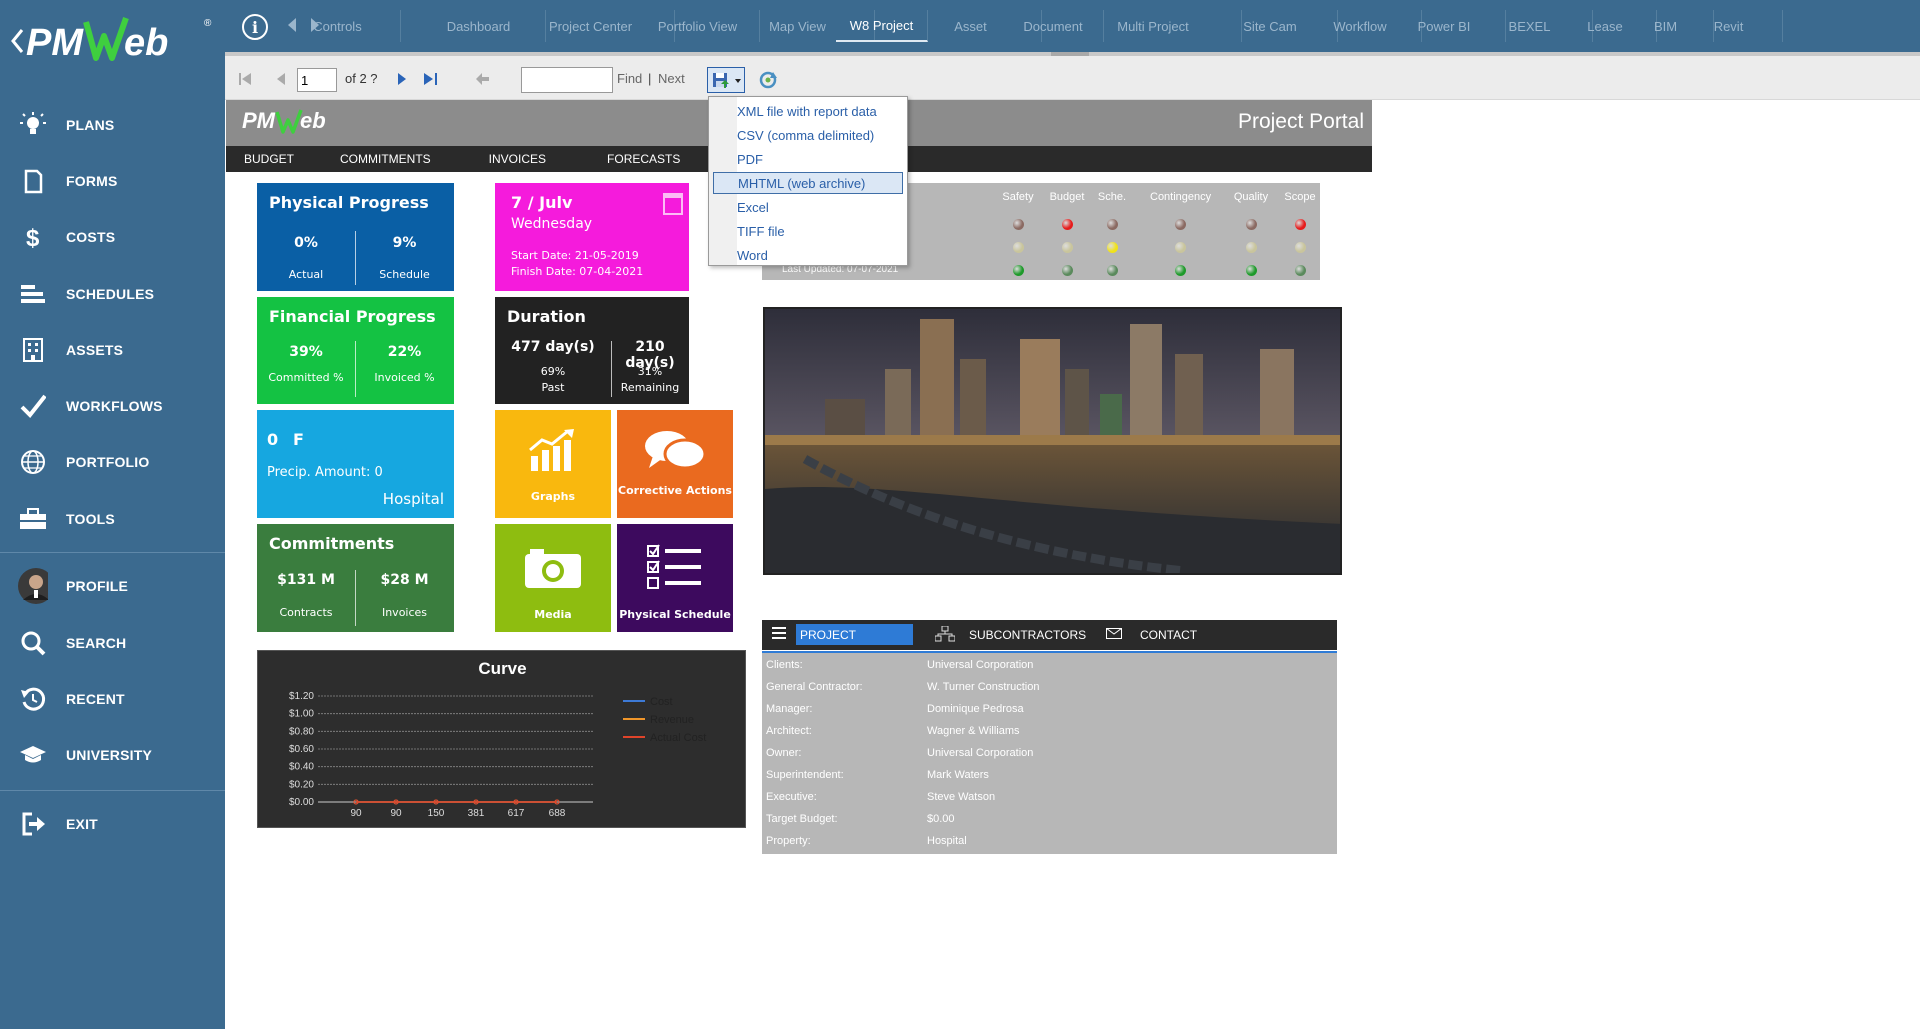  Describe the element at coordinates (674, 566) in the screenshot. I see `checklist-icon` at that location.